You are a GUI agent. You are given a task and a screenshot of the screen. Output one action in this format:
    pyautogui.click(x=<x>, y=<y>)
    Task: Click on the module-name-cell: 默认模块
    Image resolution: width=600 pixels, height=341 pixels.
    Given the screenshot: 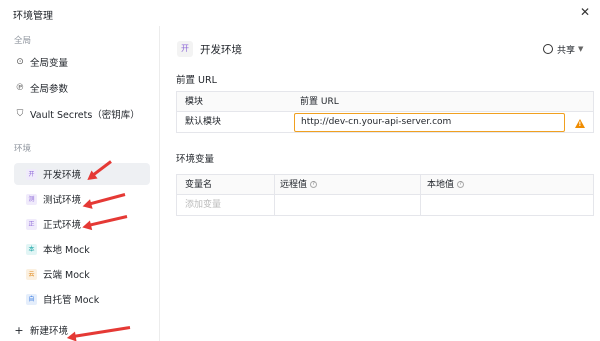 What is the action you would take?
    pyautogui.click(x=203, y=122)
    